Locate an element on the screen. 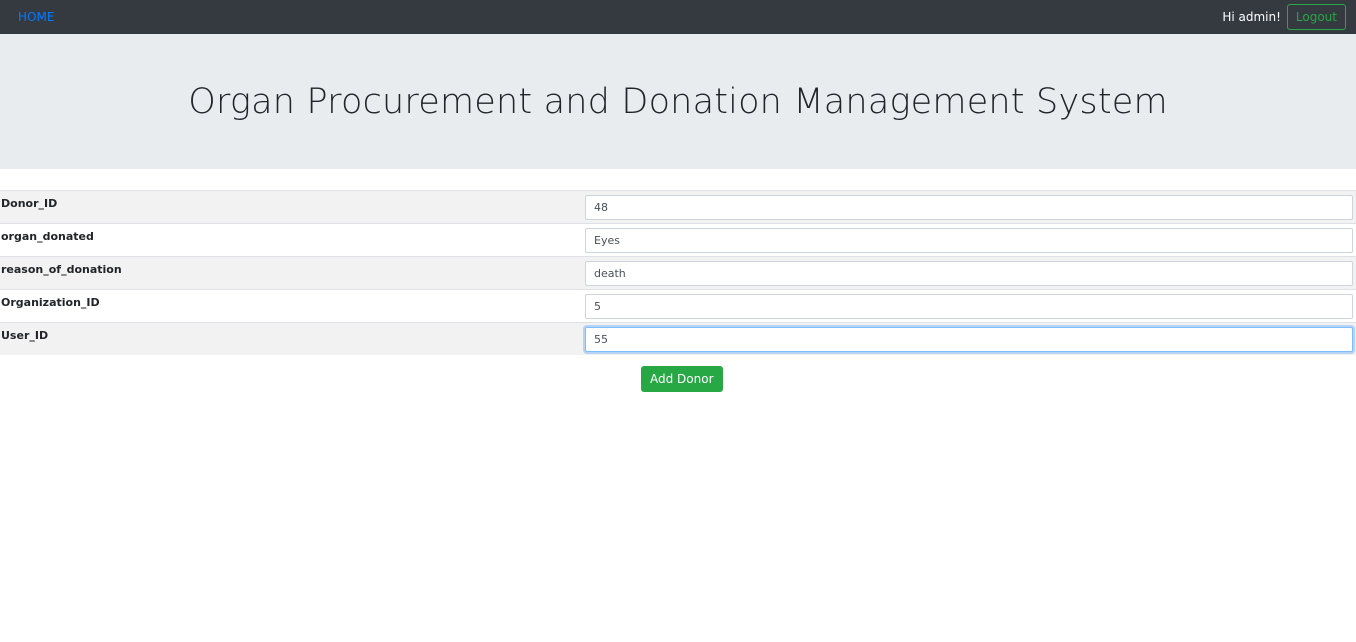 The image size is (1356, 642). form-row-organization-id: Organization_ID is located at coordinates (678, 305).